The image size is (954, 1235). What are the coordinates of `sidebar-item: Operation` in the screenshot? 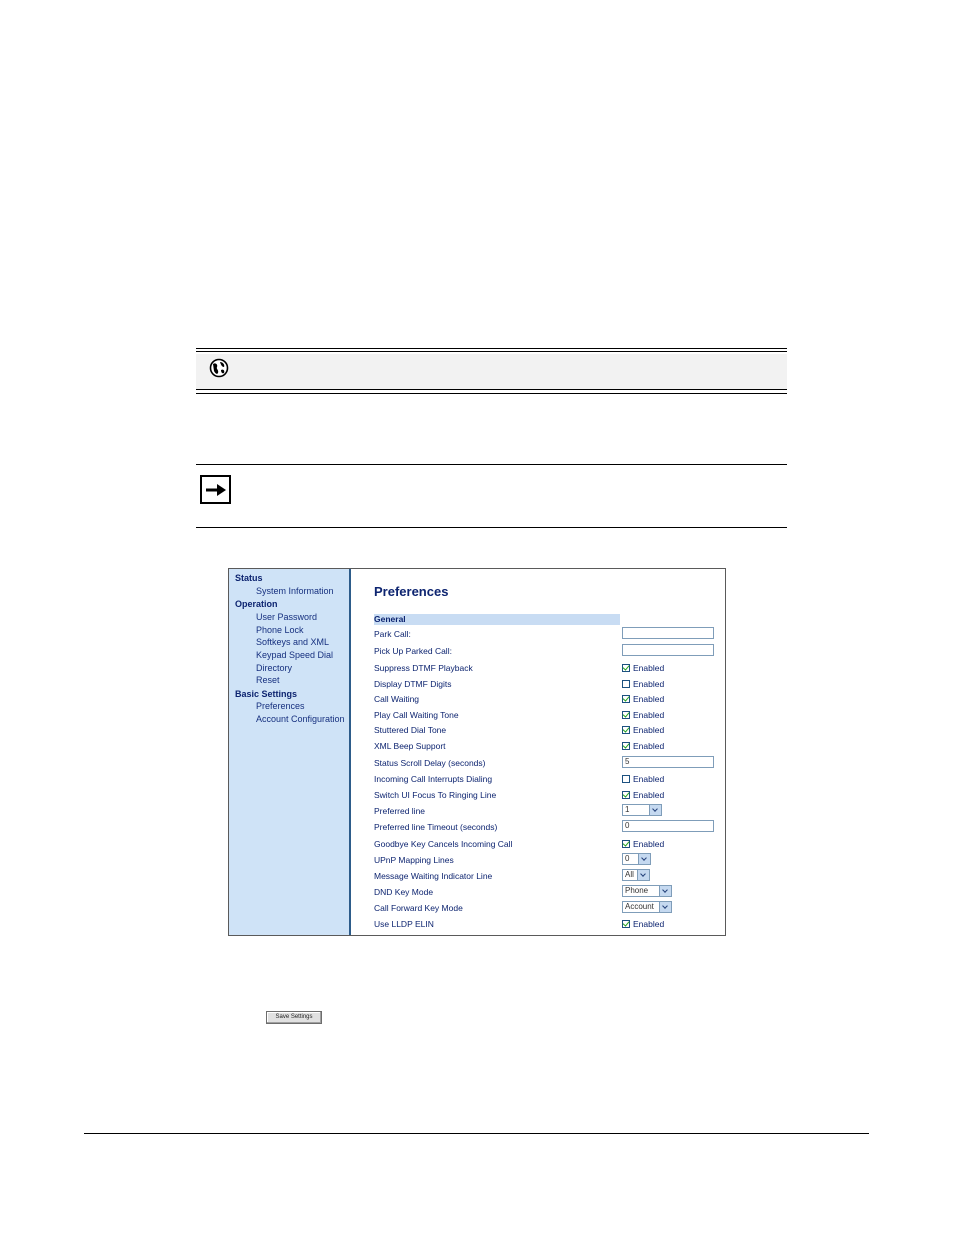 It's located at (256, 604).